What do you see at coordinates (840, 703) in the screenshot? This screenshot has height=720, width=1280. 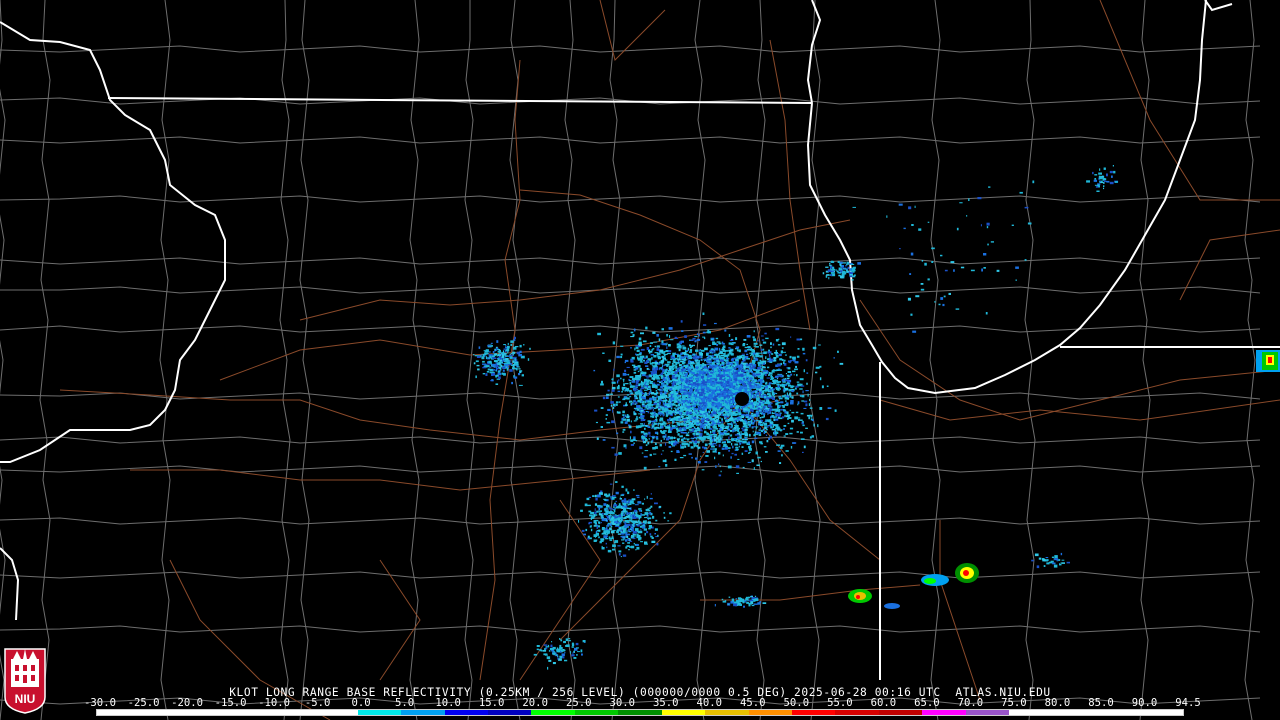 I see `colorbar-label: 55.0` at bounding box center [840, 703].